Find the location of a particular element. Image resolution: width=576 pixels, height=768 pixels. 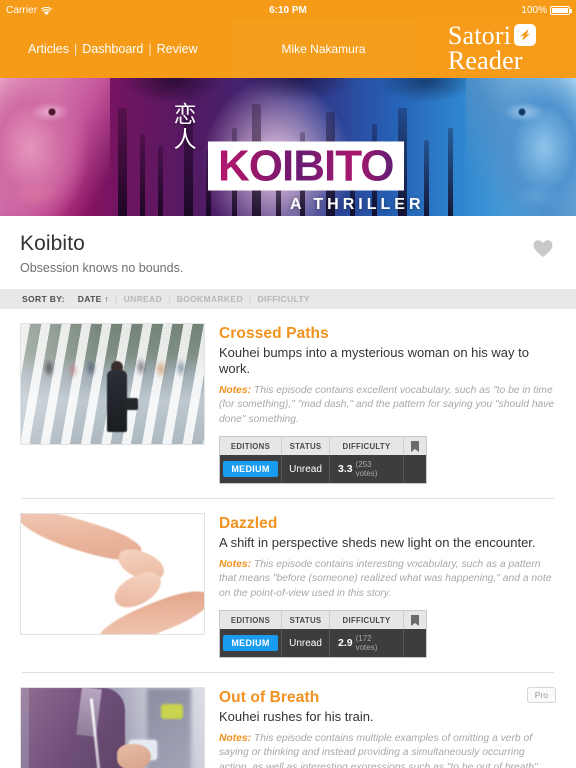

banner-face-left is located at coordinates (55, 147).